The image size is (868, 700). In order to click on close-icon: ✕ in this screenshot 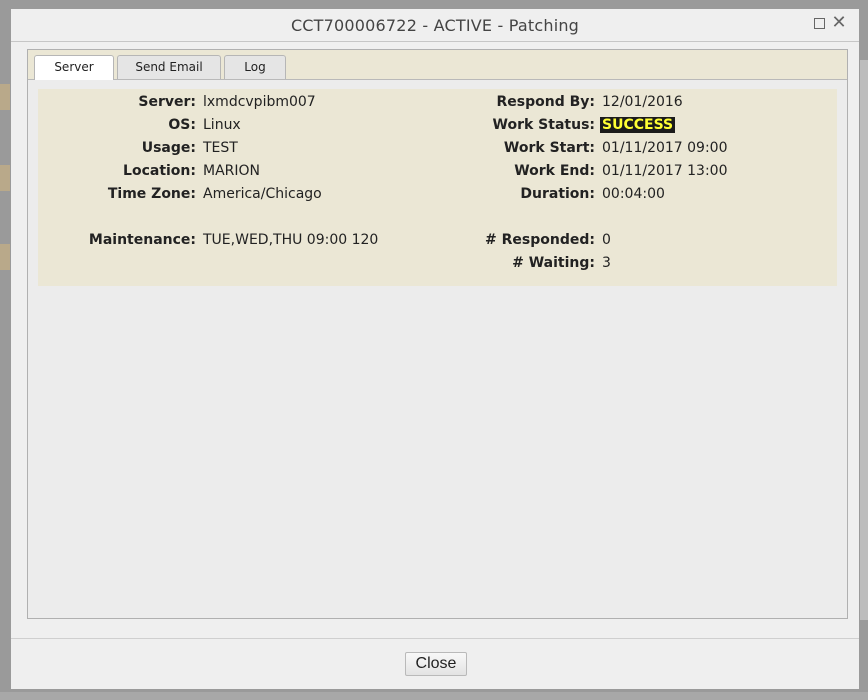, I will do `click(839, 23)`.